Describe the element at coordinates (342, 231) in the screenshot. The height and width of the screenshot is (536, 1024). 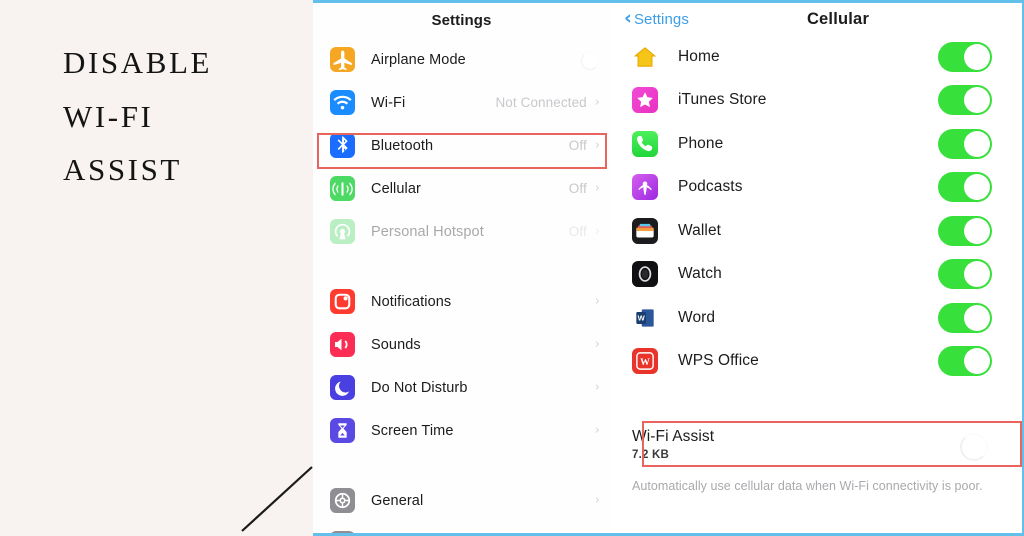
I see `hotspot-icon` at that location.